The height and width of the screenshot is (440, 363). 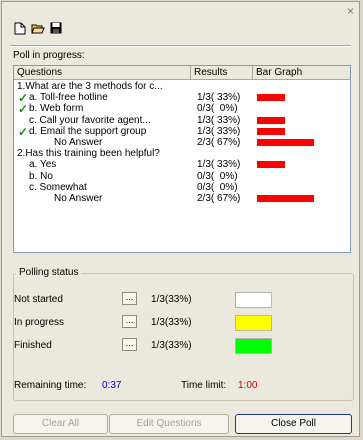 What do you see at coordinates (56, 109) in the screenshot?
I see `question-text: b. Web form` at bounding box center [56, 109].